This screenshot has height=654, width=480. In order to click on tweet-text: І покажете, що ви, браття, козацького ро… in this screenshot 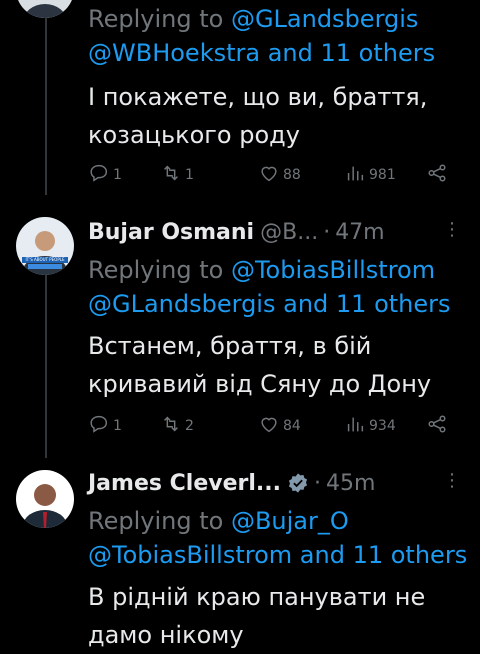, I will do `click(258, 116)`.